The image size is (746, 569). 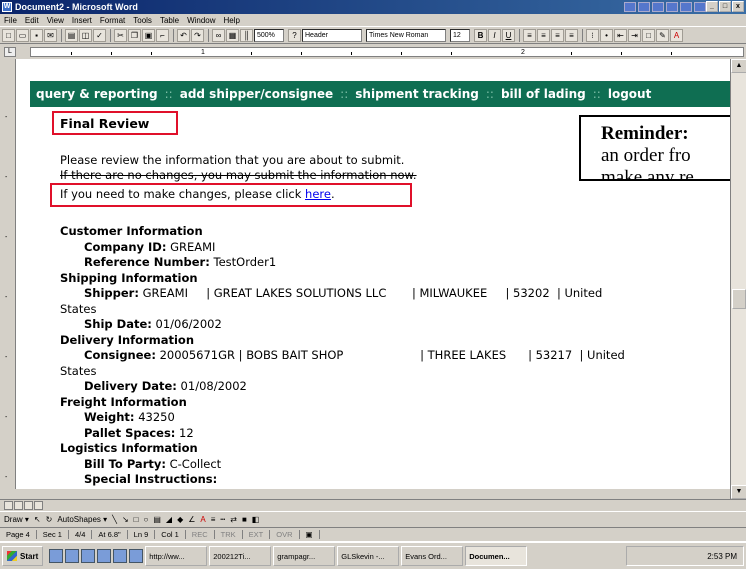 I want to click on font-color-icon: A, so click(x=676, y=35).